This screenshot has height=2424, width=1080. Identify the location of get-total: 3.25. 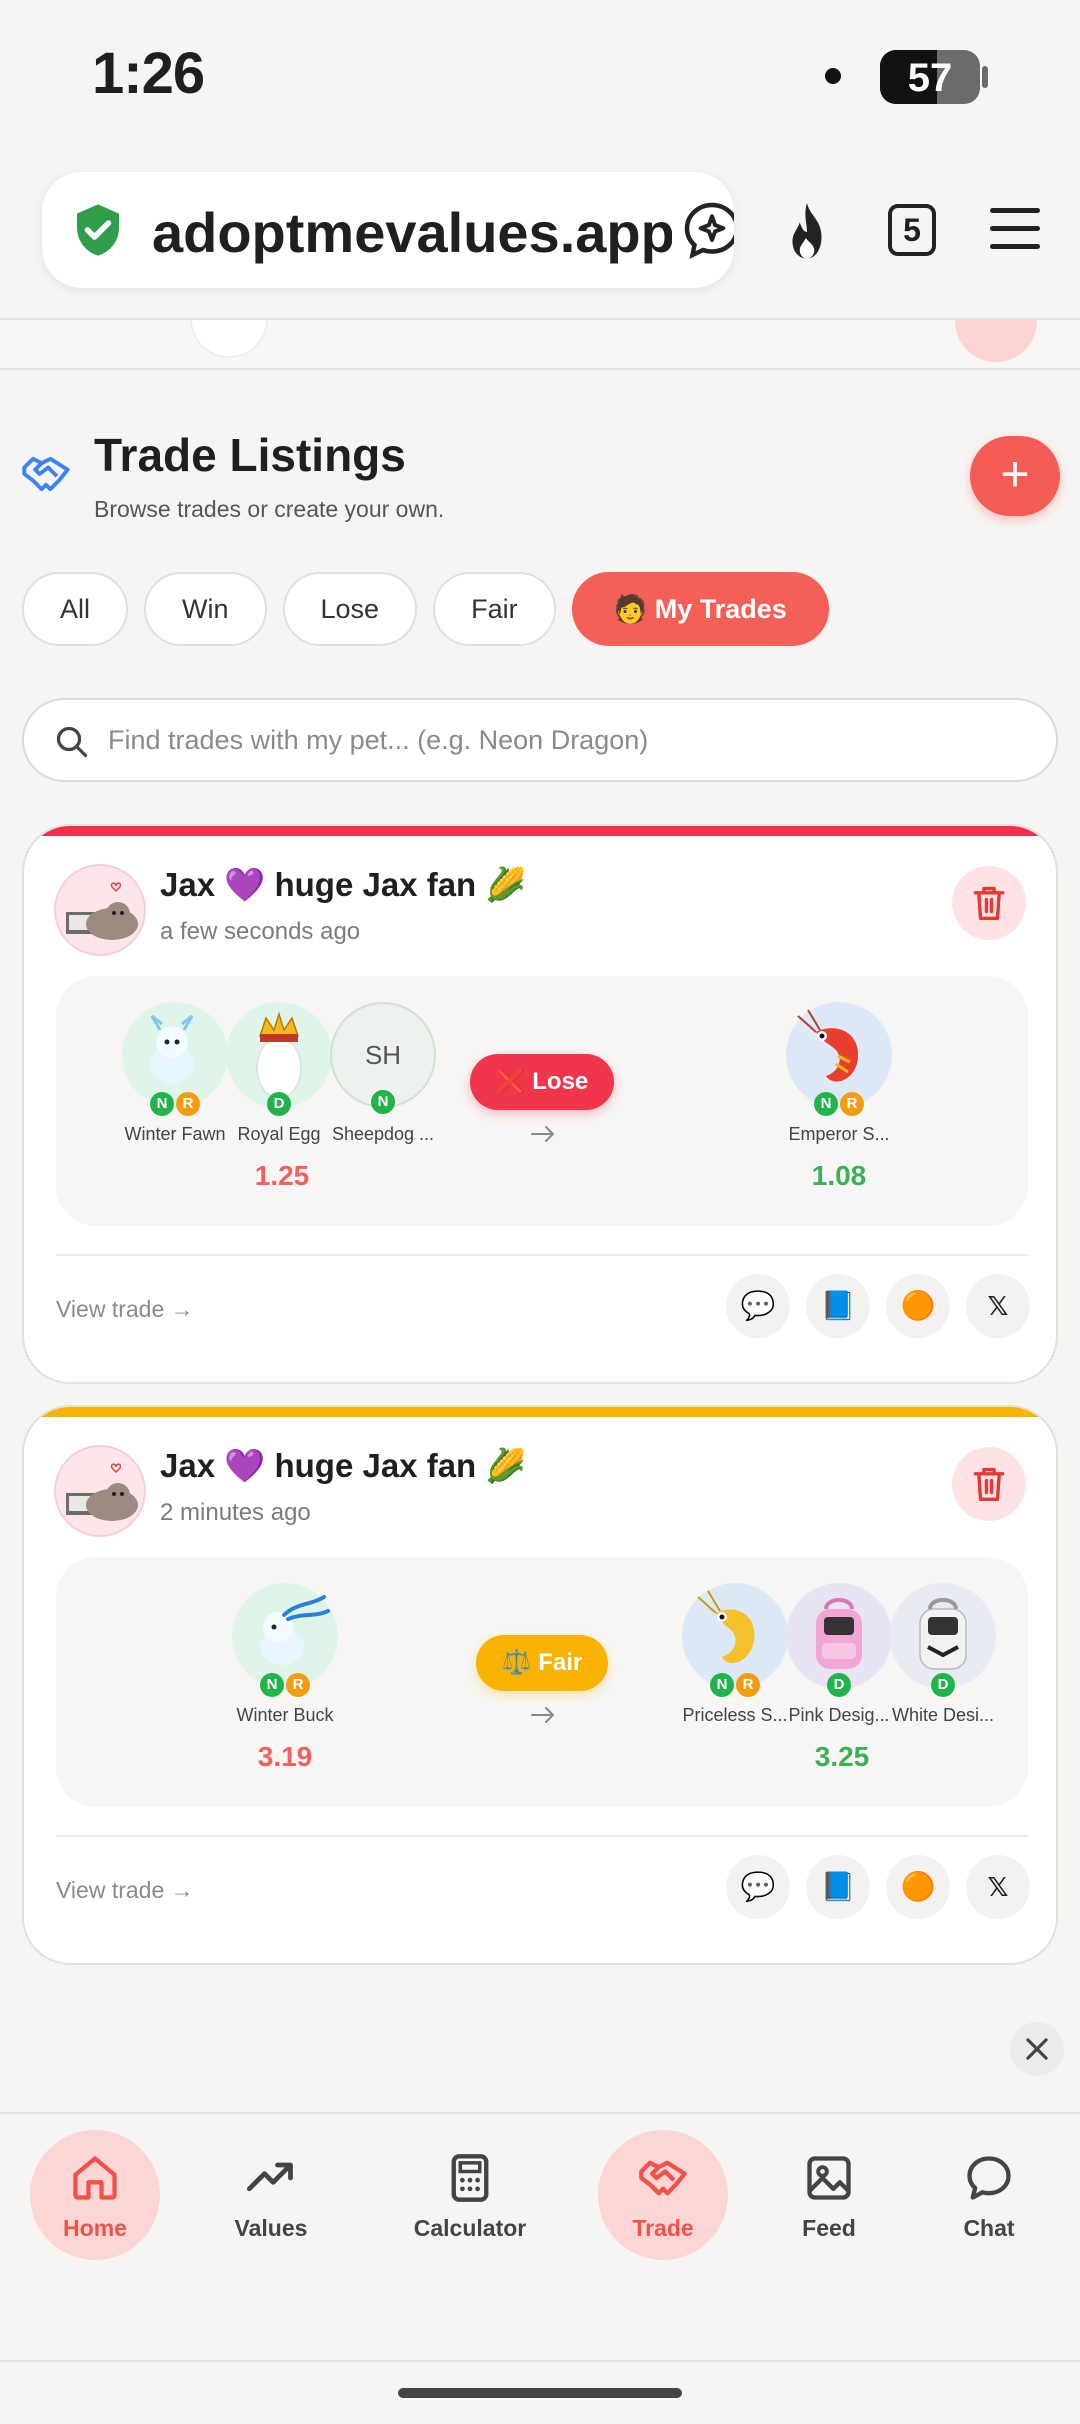
(842, 1756).